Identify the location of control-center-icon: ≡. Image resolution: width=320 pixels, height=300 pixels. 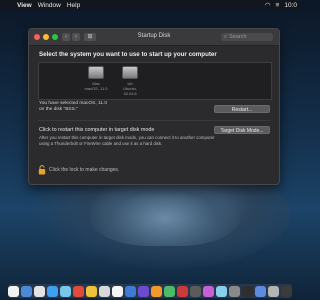
(278, 5).